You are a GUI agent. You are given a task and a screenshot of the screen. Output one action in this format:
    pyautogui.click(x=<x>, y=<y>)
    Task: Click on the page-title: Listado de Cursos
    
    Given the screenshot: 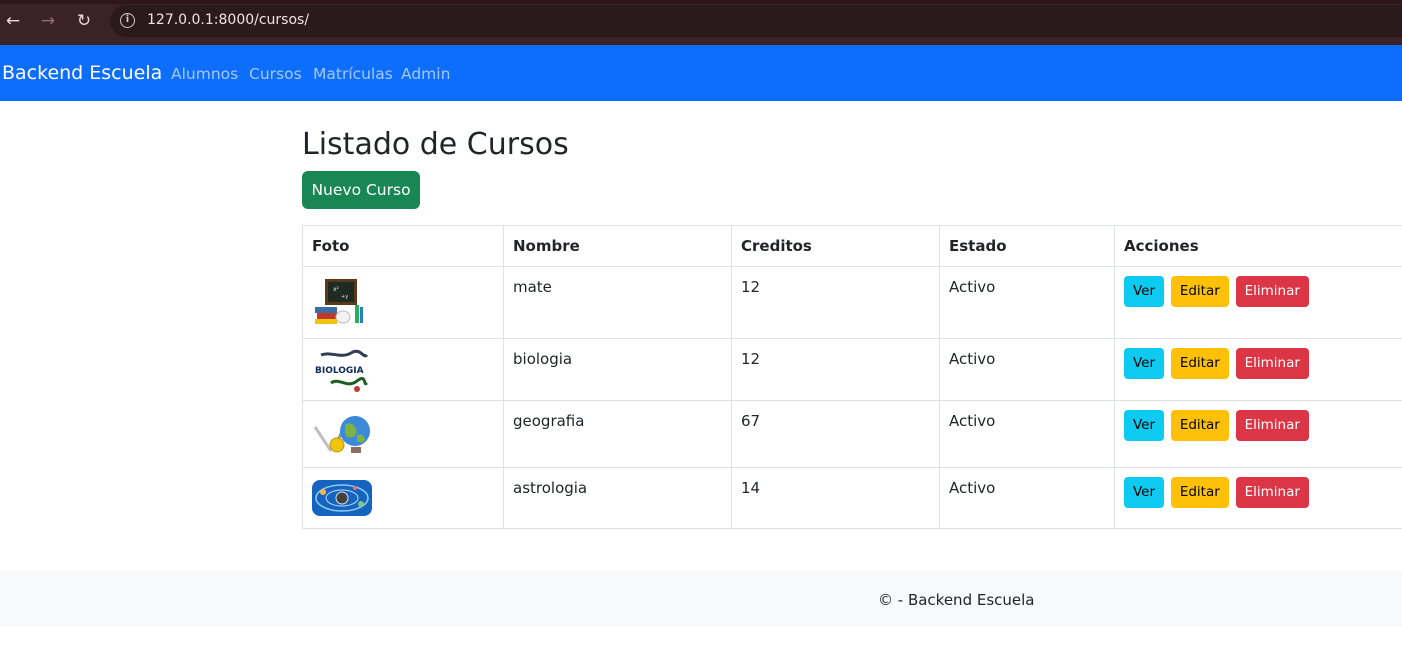 What is the action you would take?
    pyautogui.click(x=435, y=144)
    